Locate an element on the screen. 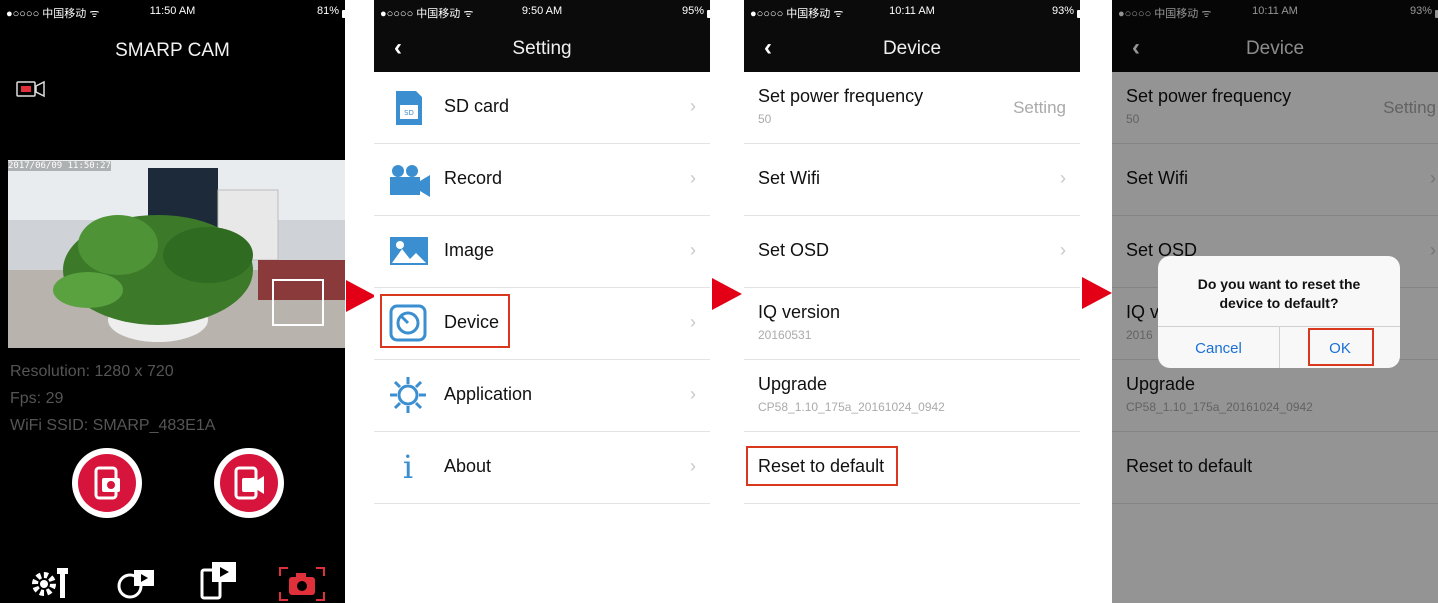 The width and height of the screenshot is (1438, 603). clock-label: 10:11 AM is located at coordinates (912, 11).